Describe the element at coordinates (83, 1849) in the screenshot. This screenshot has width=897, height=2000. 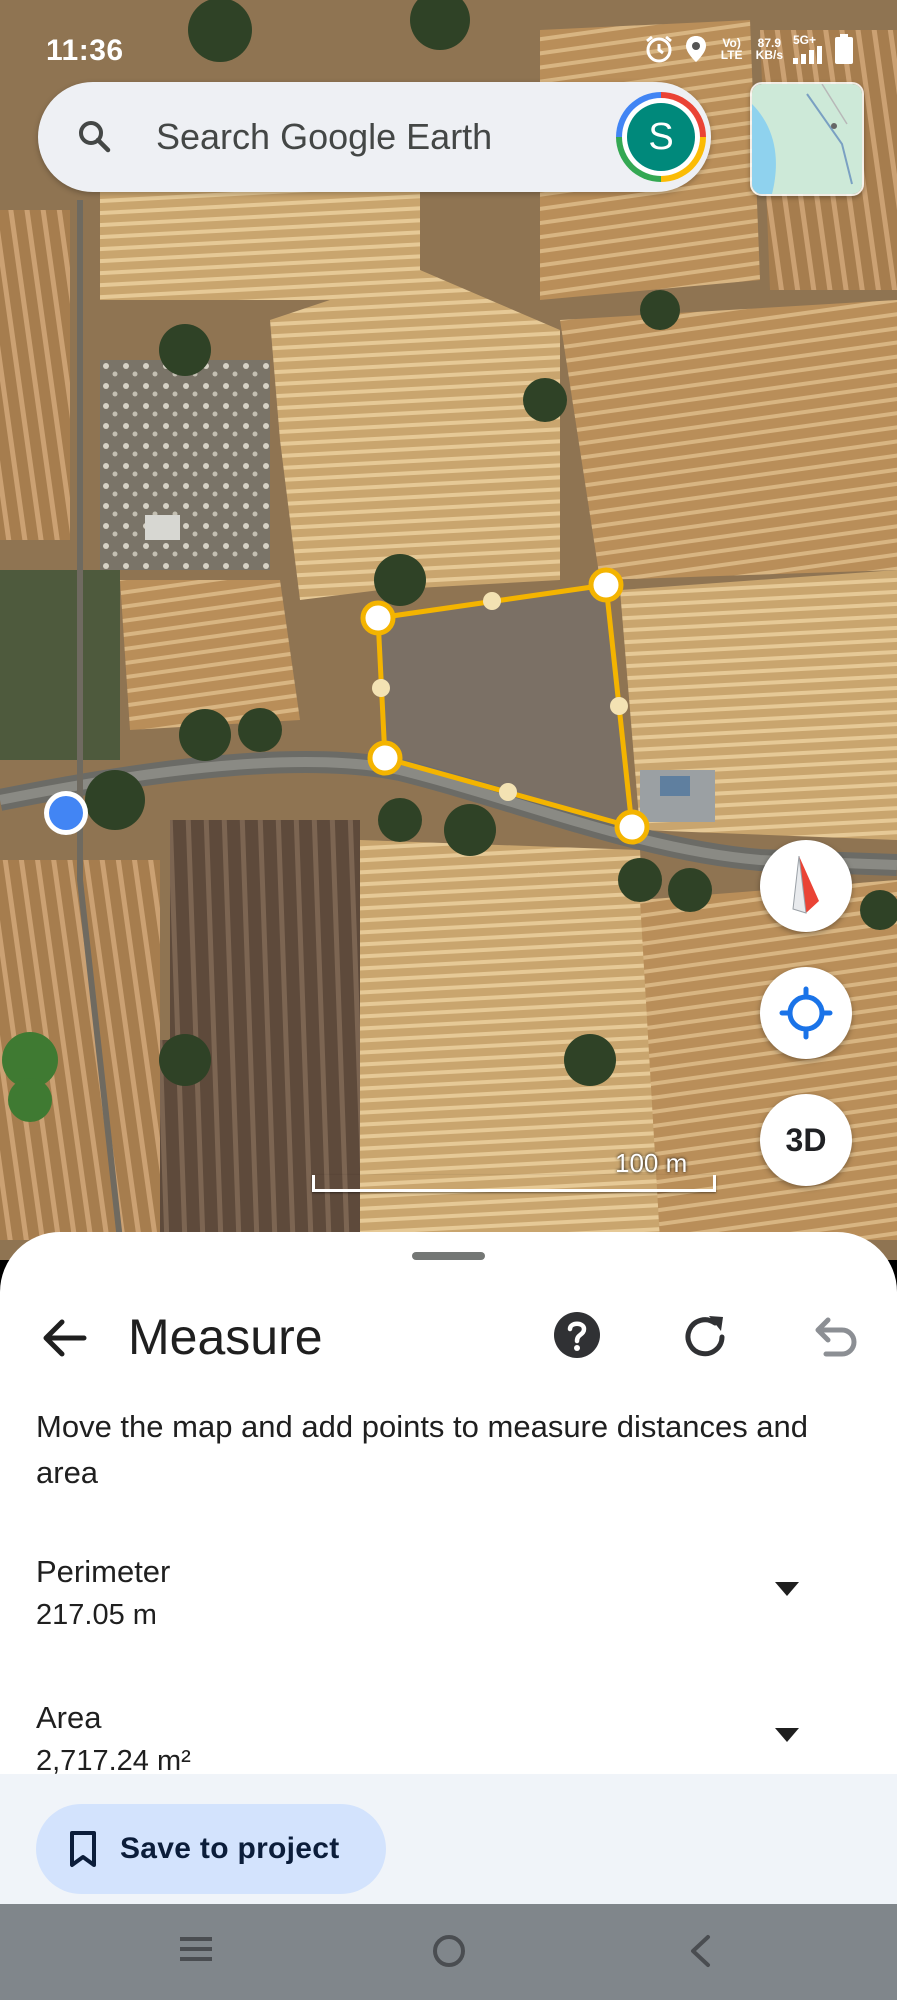
I see `bookmark-icon` at that location.